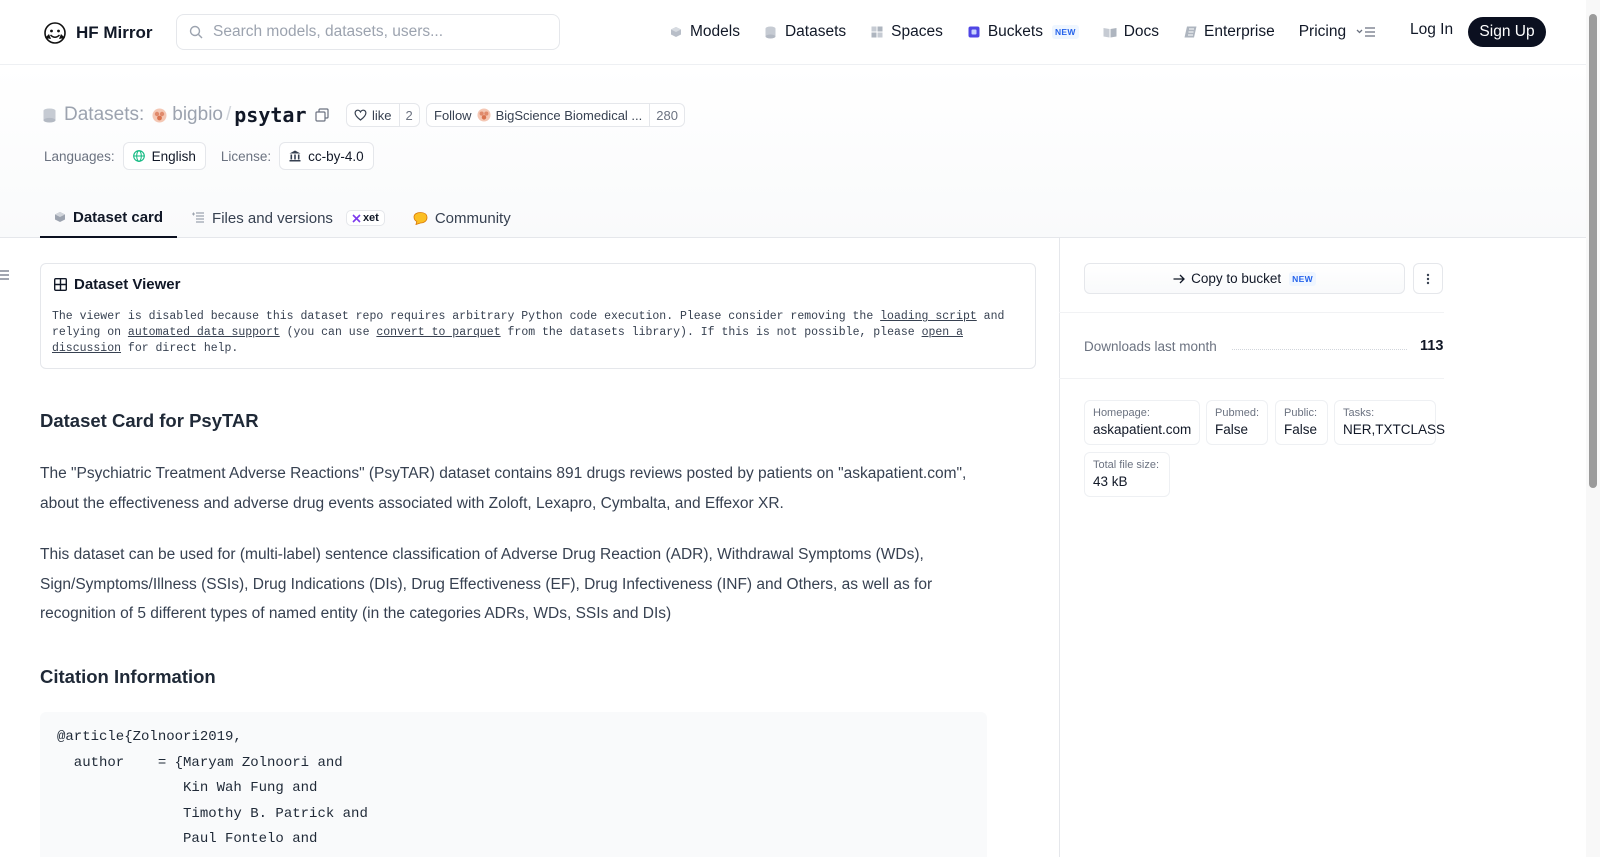  I want to click on license-value: cc-by-4.0, so click(336, 156).